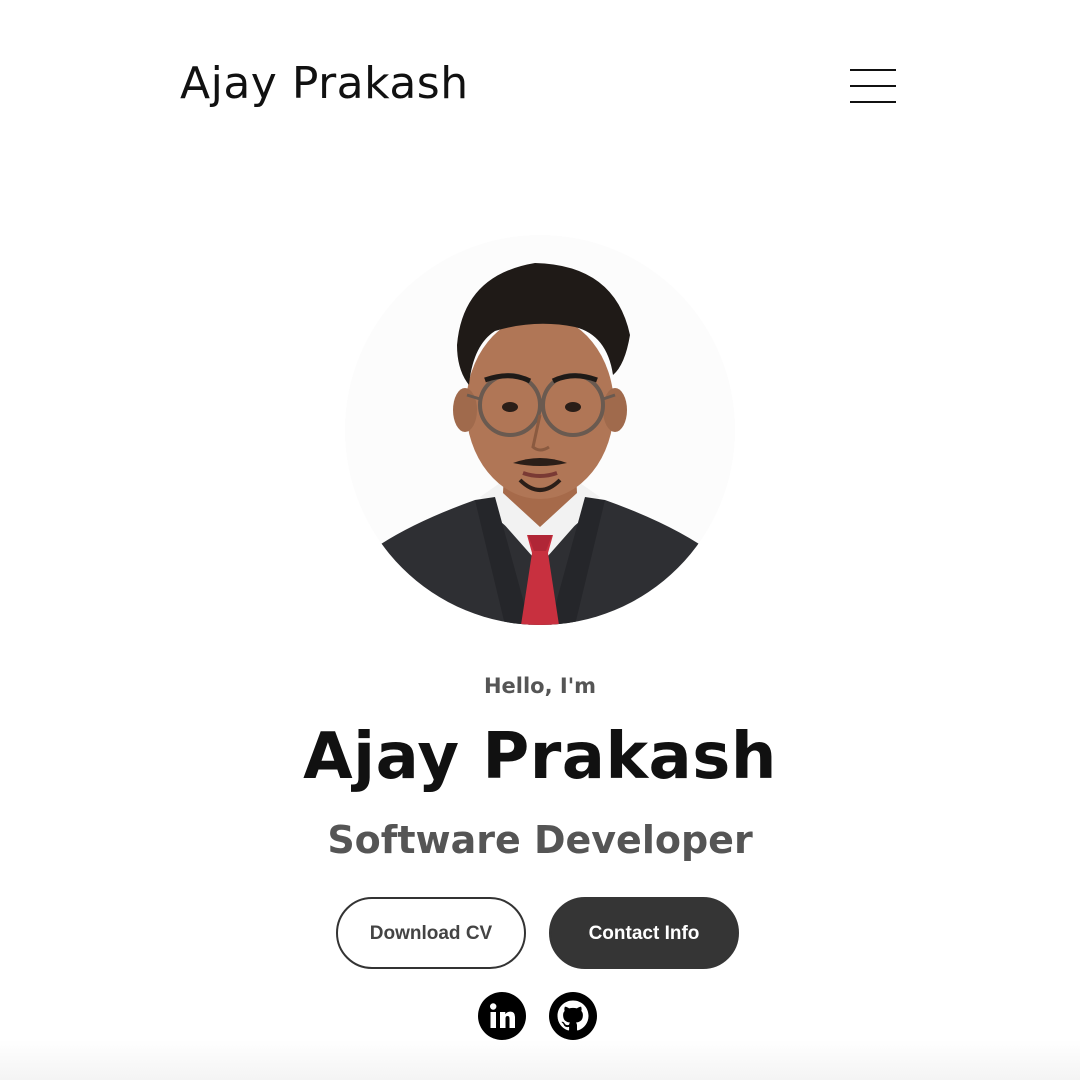 This screenshot has width=1080, height=1080. I want to click on top-nav: Ajay Prakash, so click(540, 90).